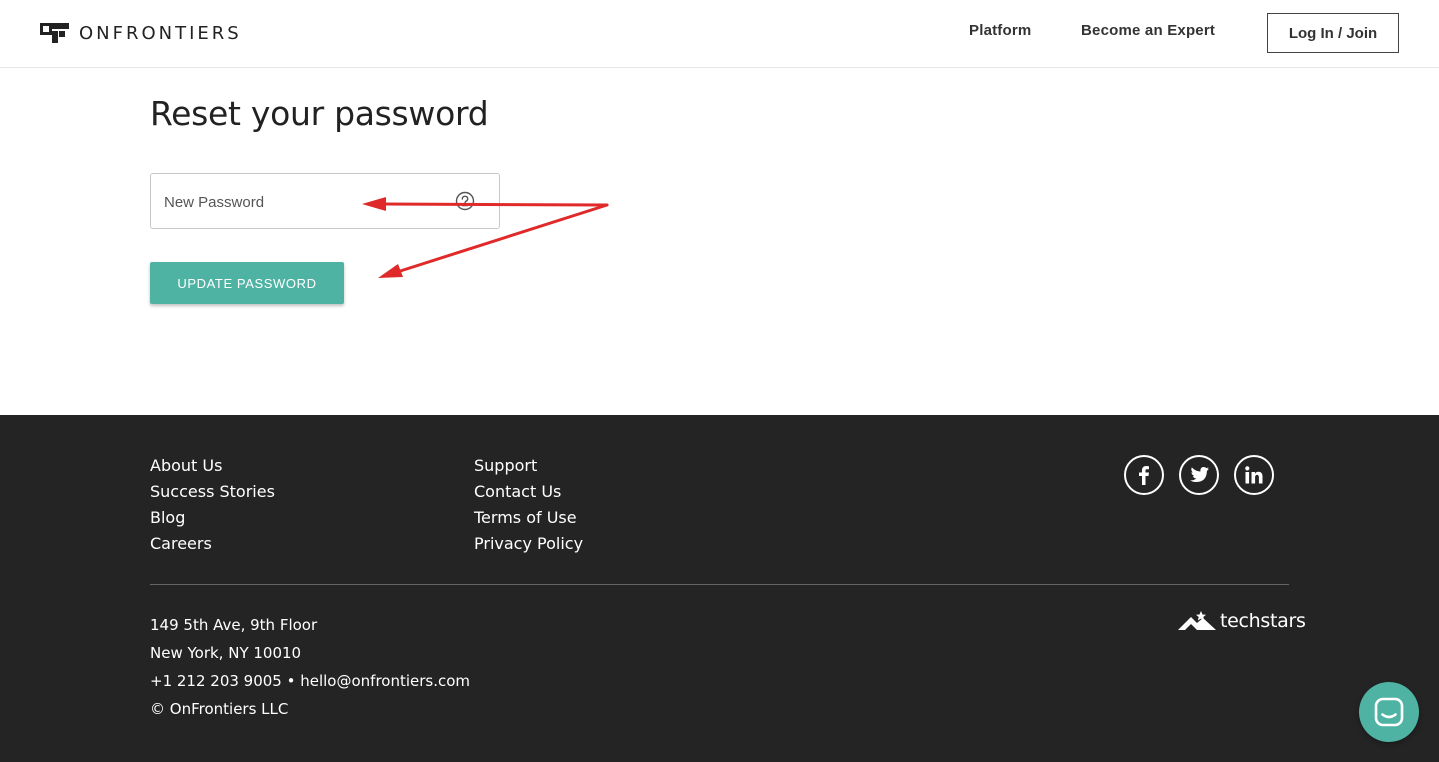  I want to click on facebook-link, so click(1144, 475).